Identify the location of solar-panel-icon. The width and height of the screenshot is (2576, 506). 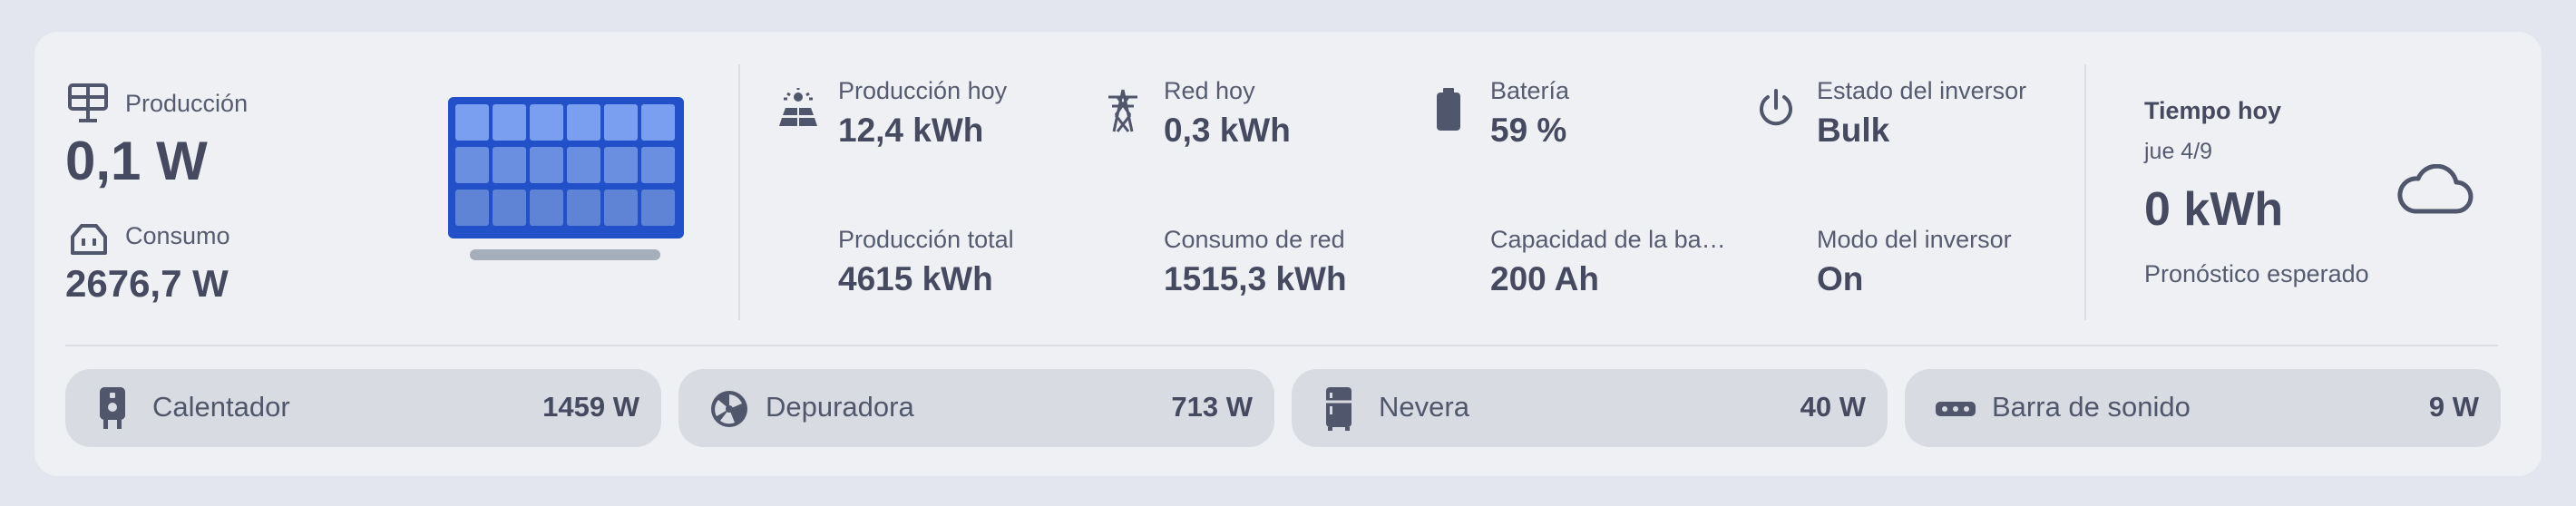
(88, 103).